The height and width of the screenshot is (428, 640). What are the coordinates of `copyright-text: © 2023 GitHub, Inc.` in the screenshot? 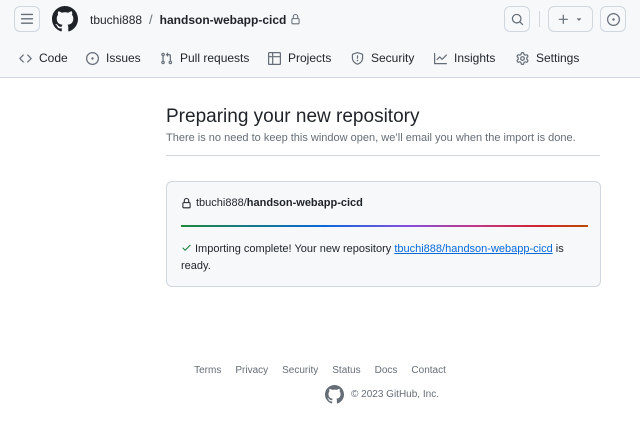 It's located at (395, 394).